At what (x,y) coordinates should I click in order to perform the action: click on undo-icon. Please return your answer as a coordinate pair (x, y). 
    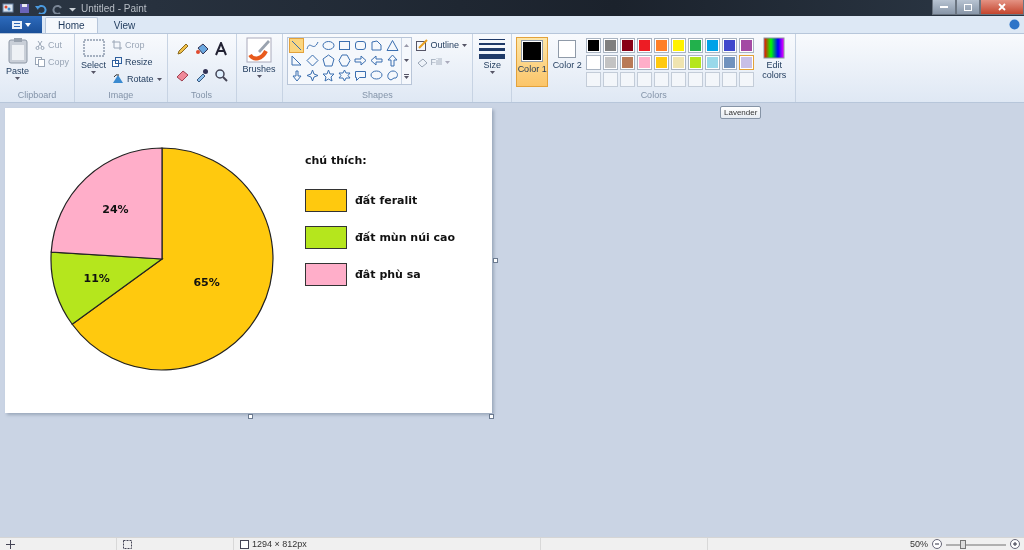
    Looking at the image, I should click on (41, 8).